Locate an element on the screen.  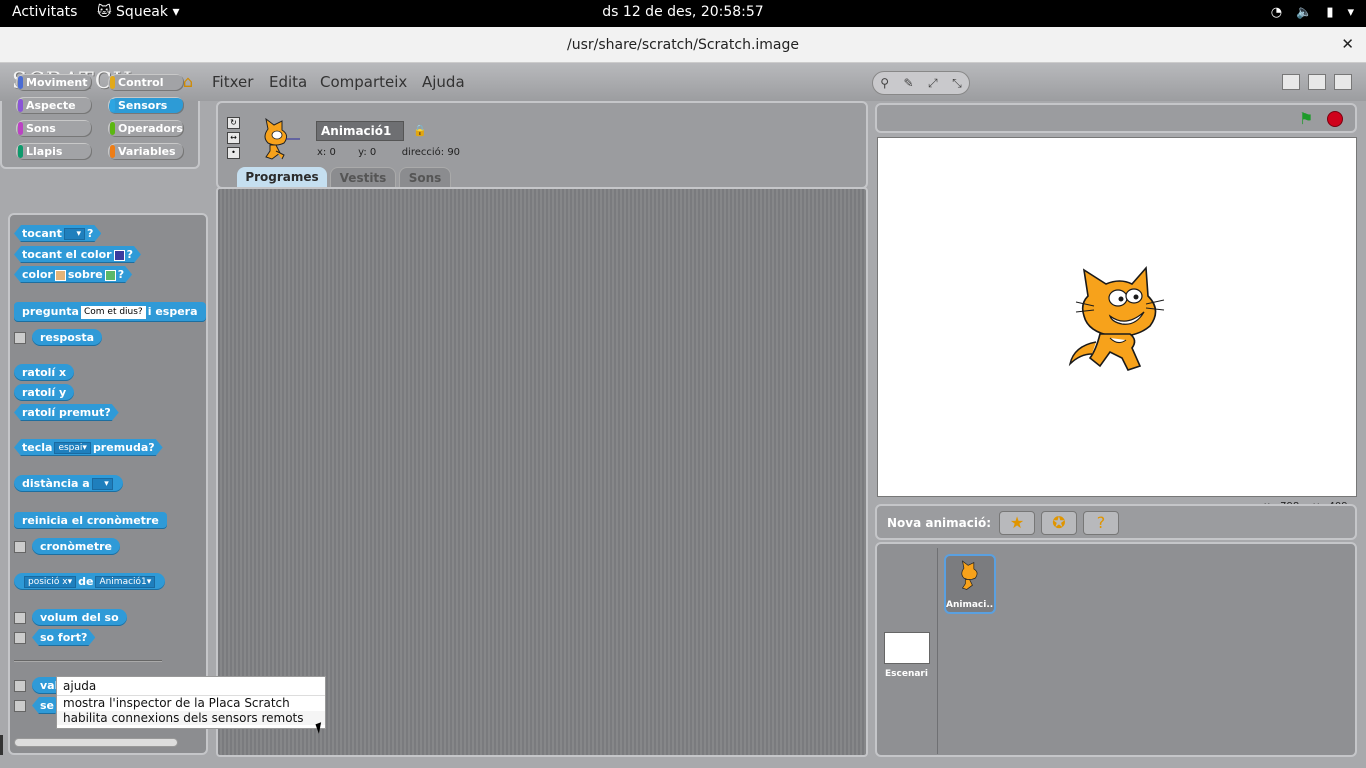
block-key-pressed: tecla espai▾ premuda? is located at coordinates (88, 447).